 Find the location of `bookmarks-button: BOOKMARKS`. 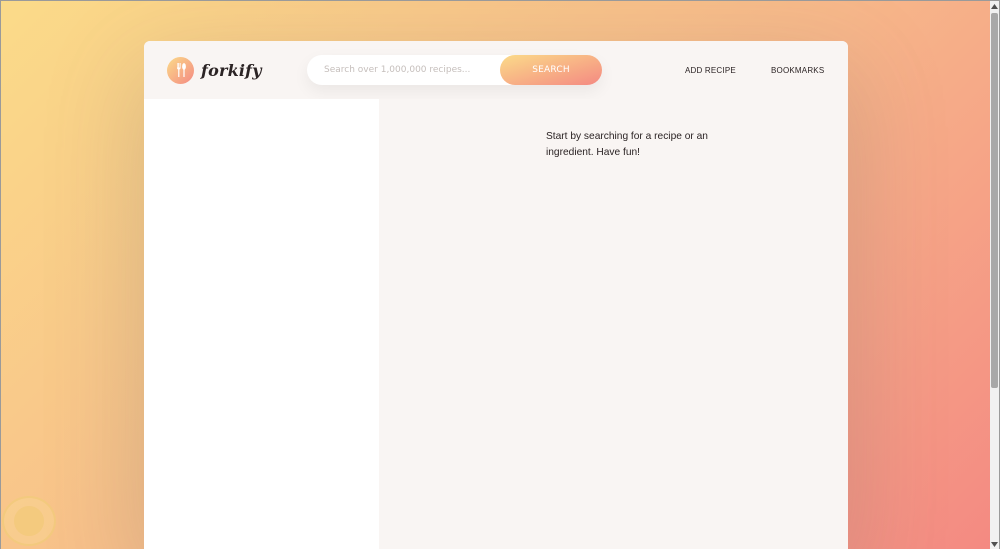

bookmarks-button: BOOKMARKS is located at coordinates (797, 70).